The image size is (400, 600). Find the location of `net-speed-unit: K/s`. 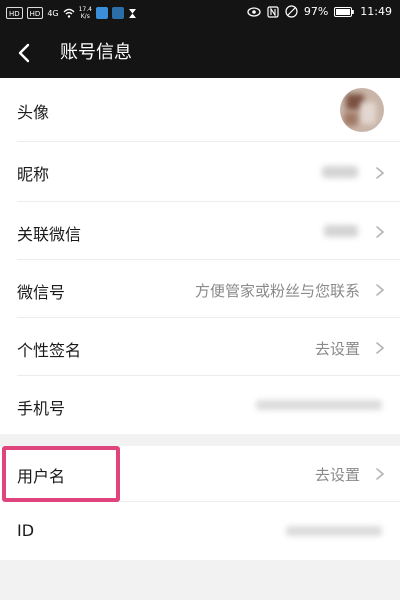

net-speed-unit: K/s is located at coordinates (85, 16).